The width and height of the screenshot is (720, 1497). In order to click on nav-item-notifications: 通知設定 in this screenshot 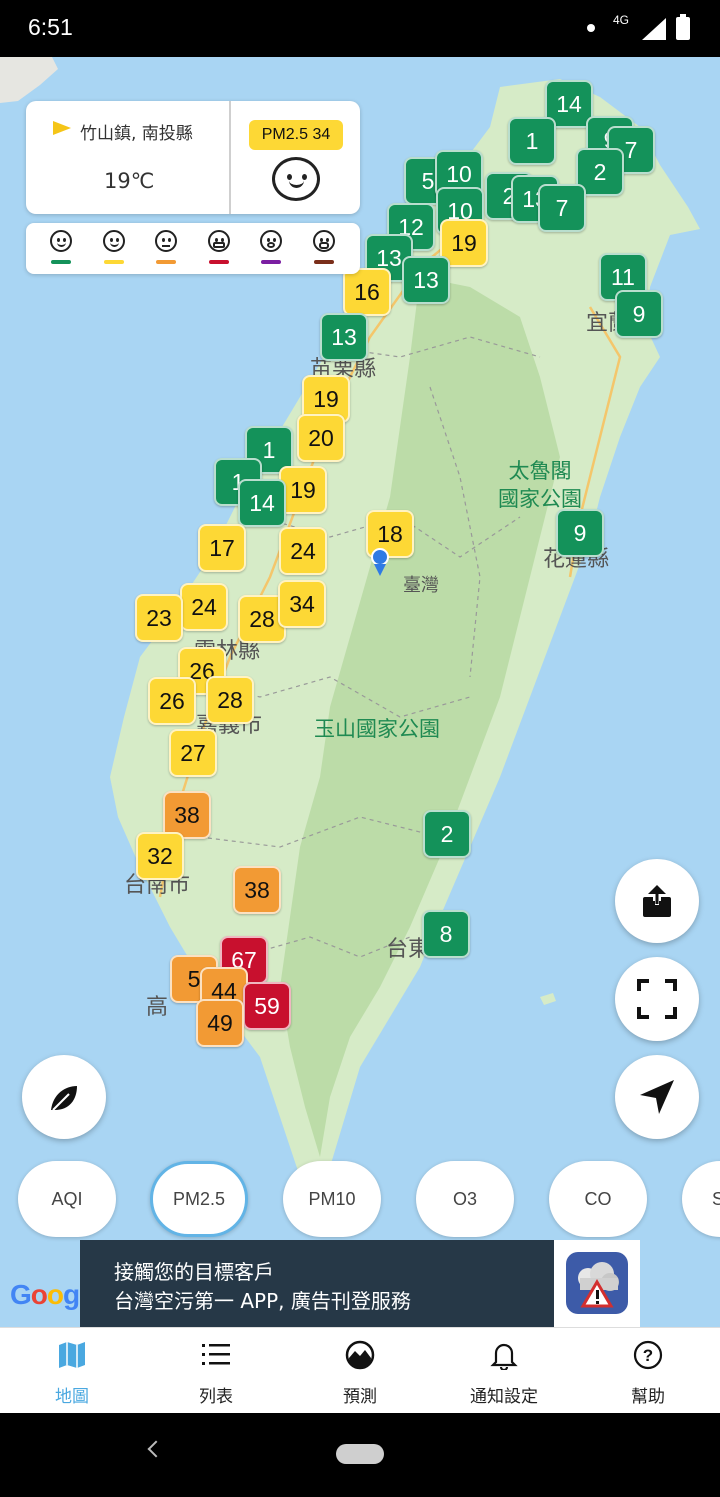, I will do `click(504, 1371)`.